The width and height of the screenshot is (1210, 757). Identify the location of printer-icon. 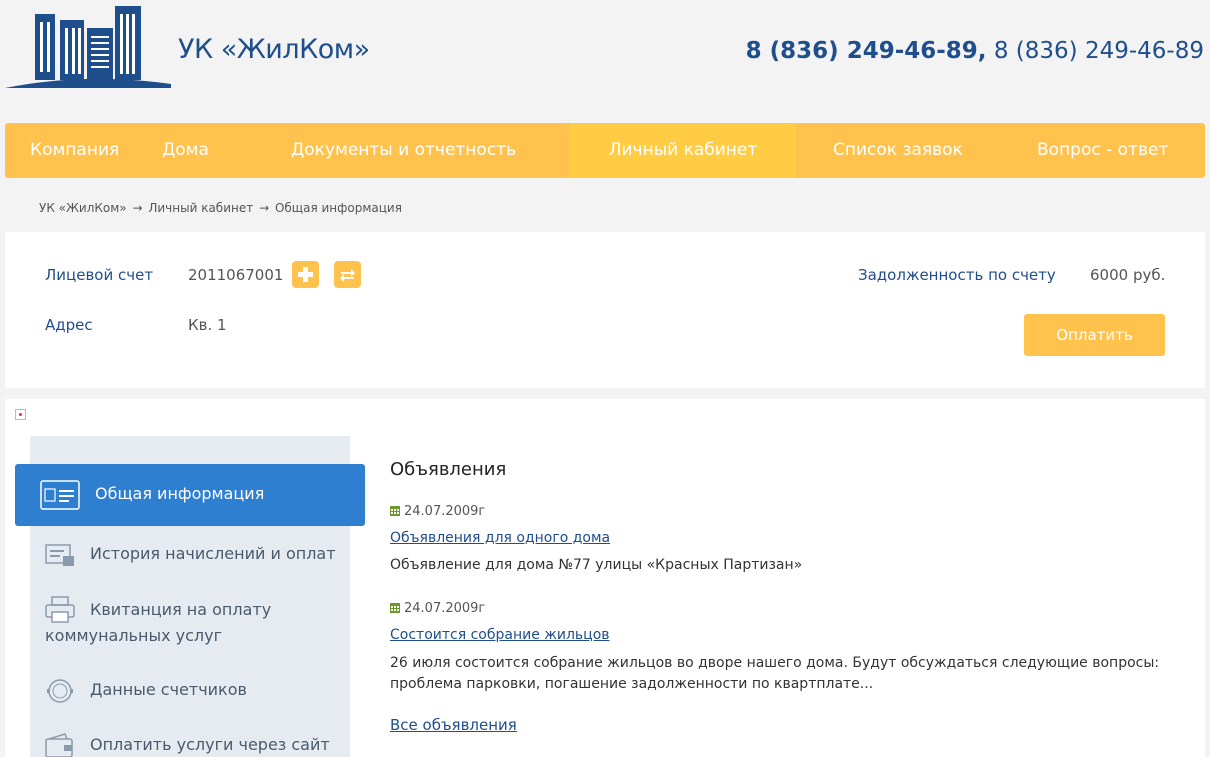
(60, 609).